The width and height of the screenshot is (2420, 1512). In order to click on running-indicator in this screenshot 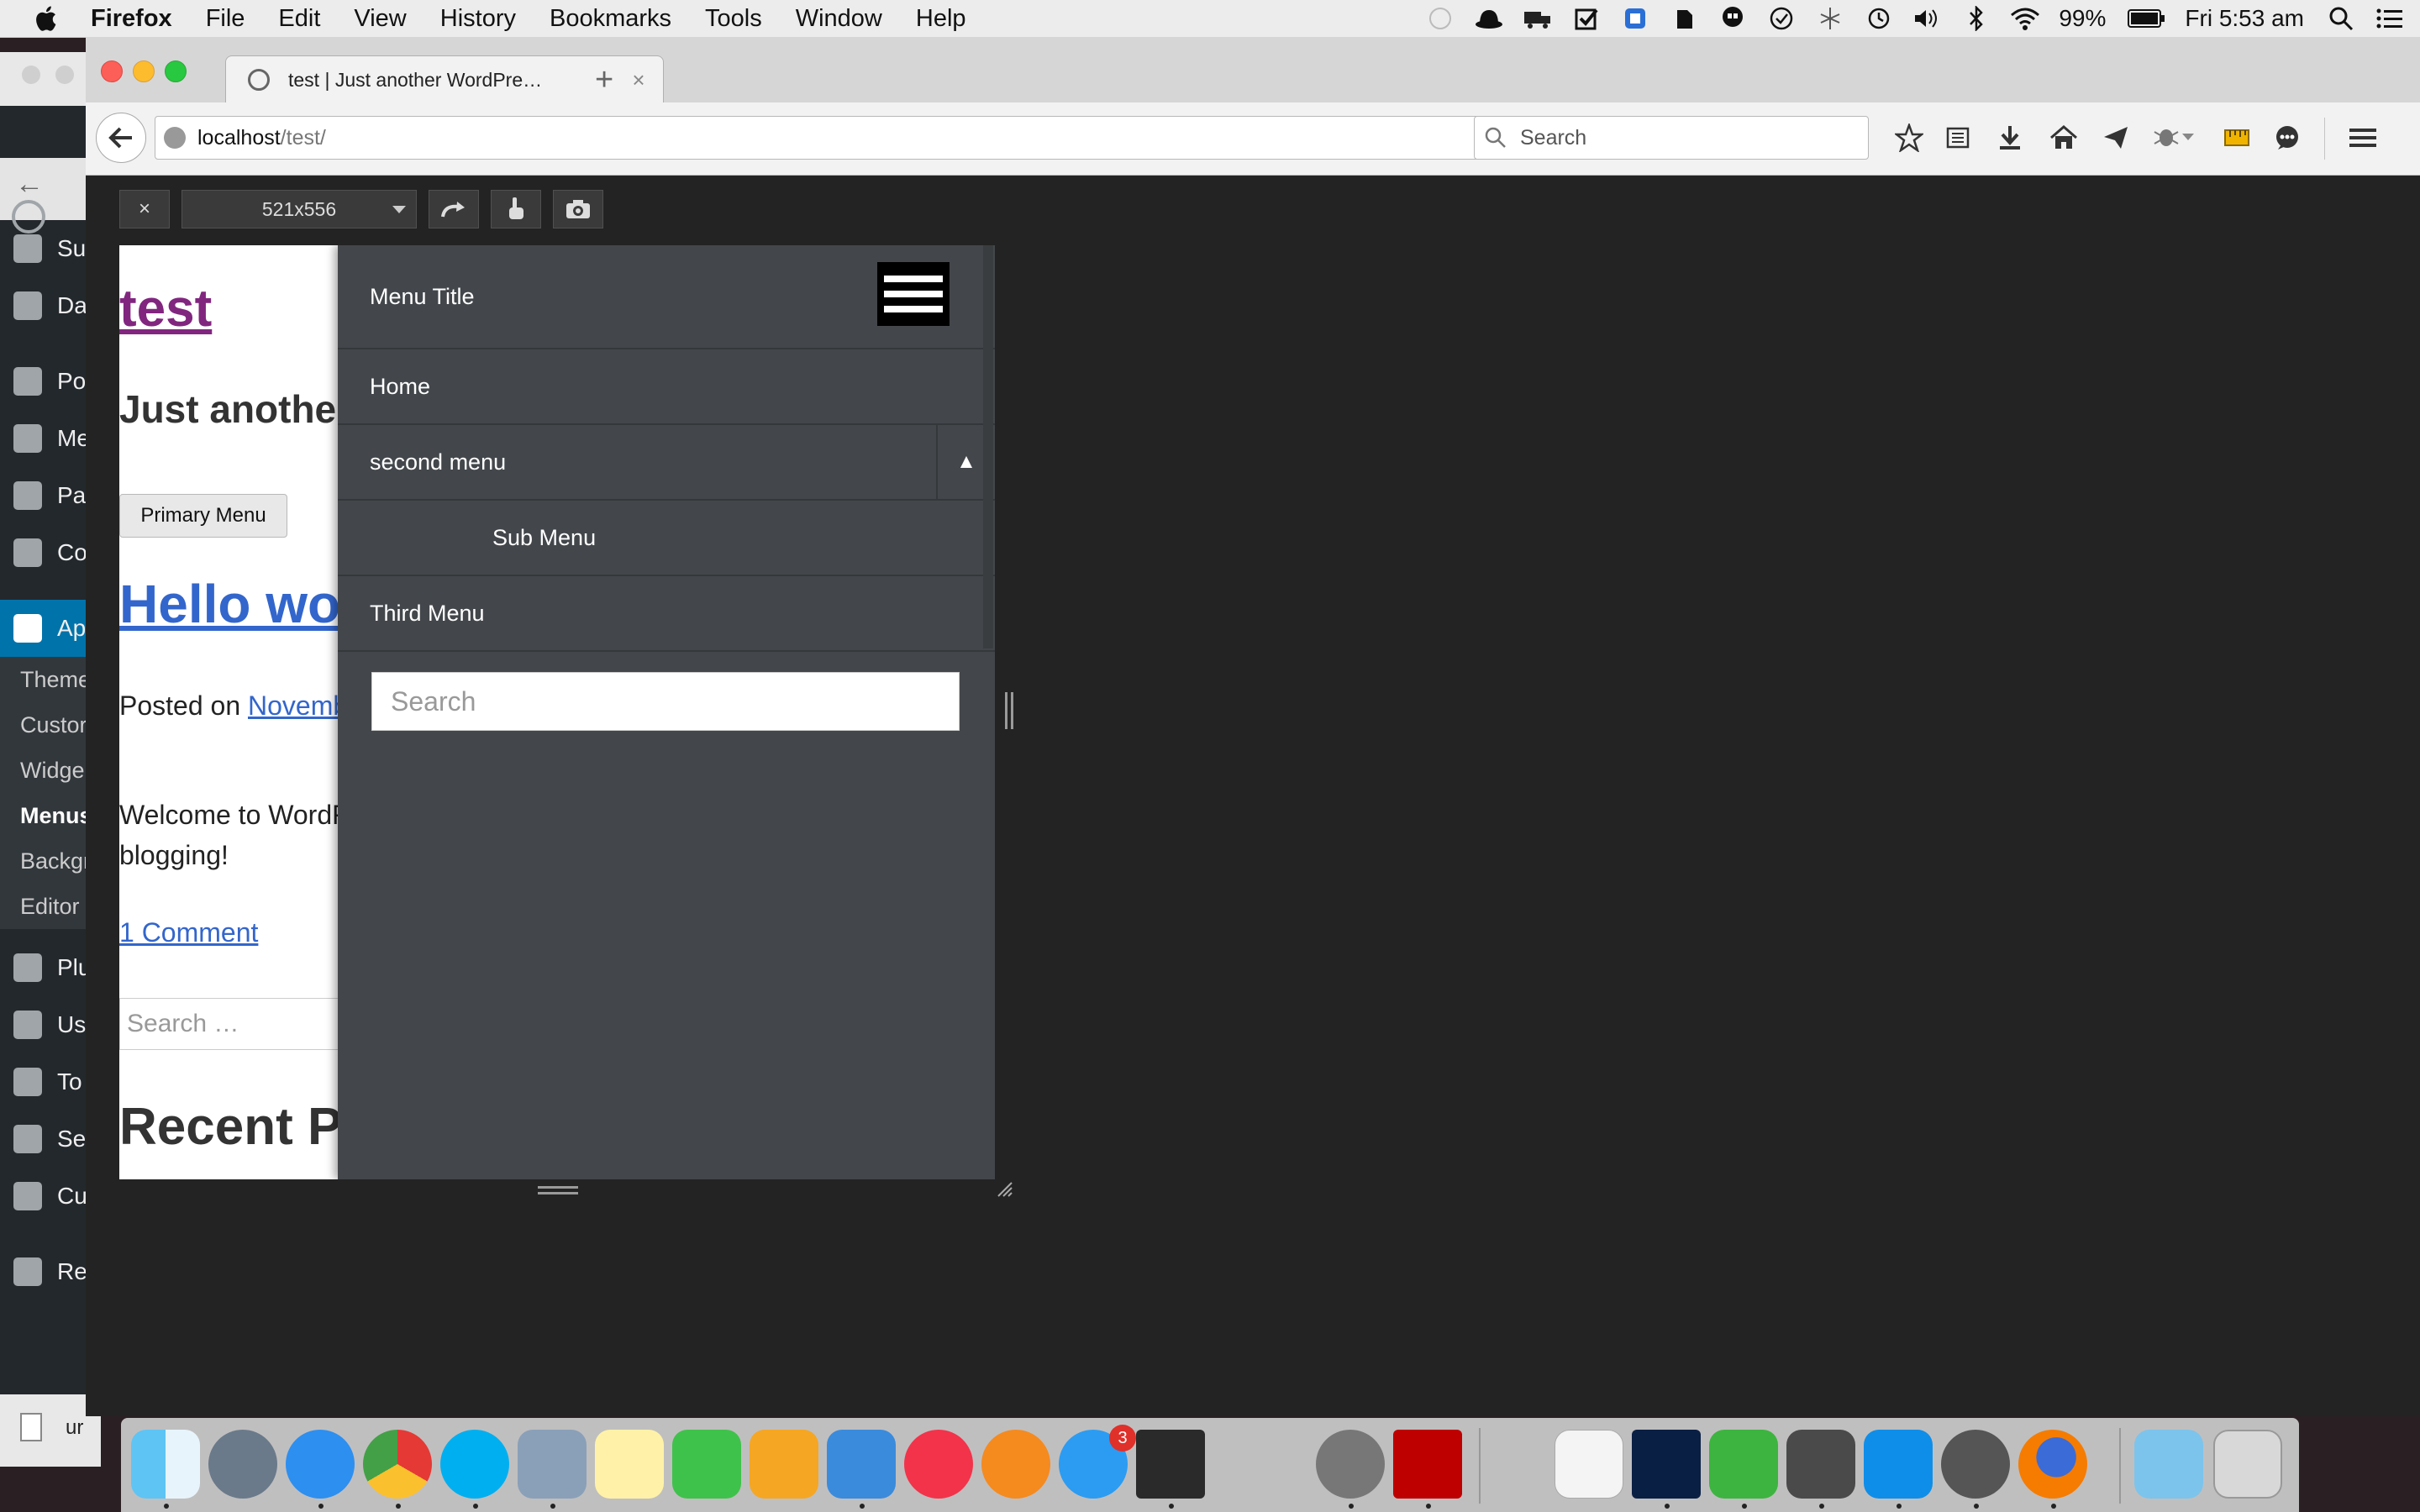, I will do `click(1171, 1506)`.